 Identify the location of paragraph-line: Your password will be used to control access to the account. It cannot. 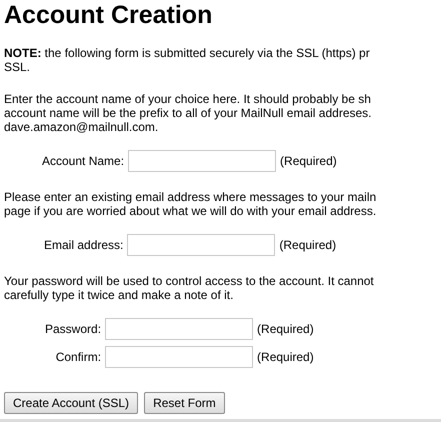
(189, 281).